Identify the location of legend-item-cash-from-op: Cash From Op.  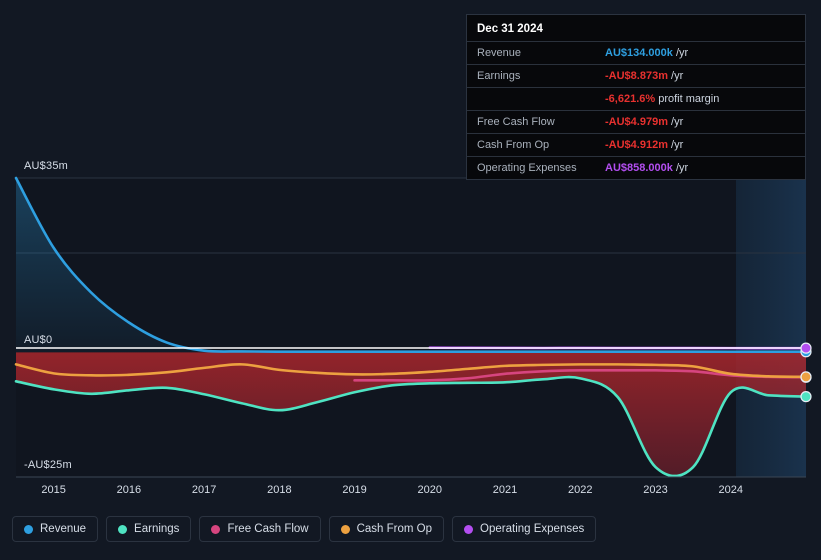
(386, 529).